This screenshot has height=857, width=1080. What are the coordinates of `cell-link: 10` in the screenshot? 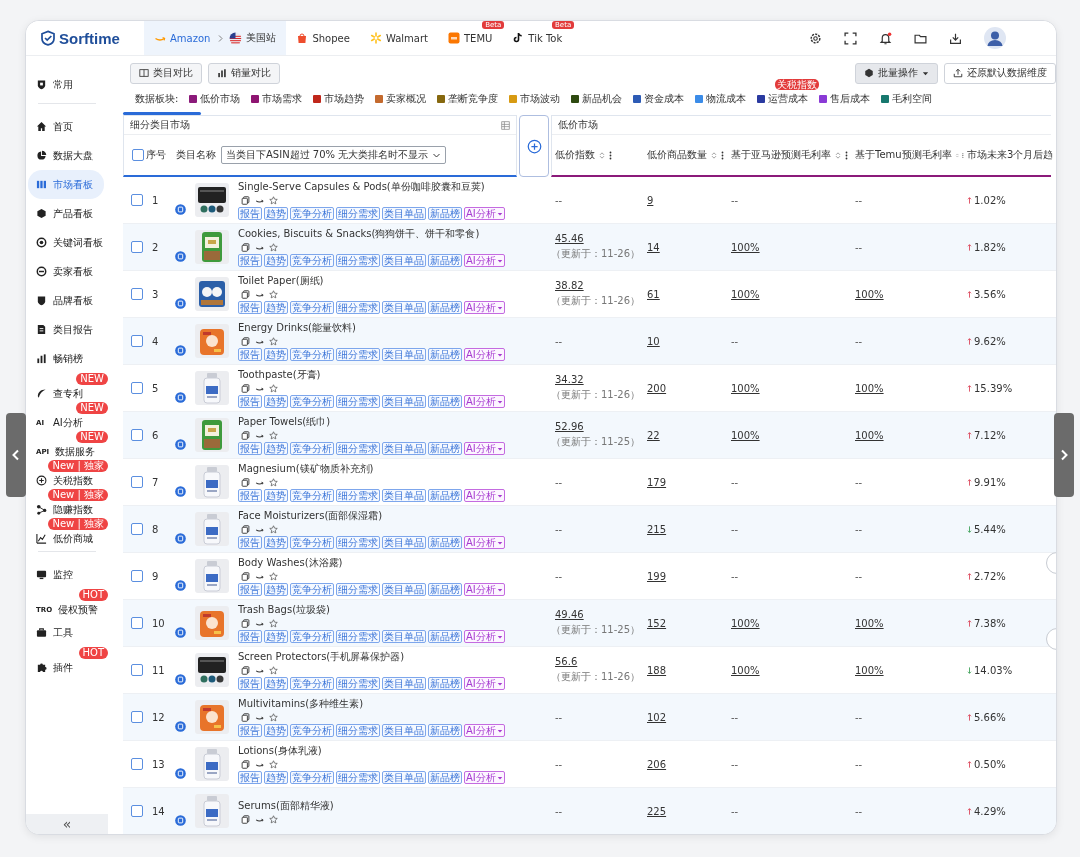 It's located at (653, 341).